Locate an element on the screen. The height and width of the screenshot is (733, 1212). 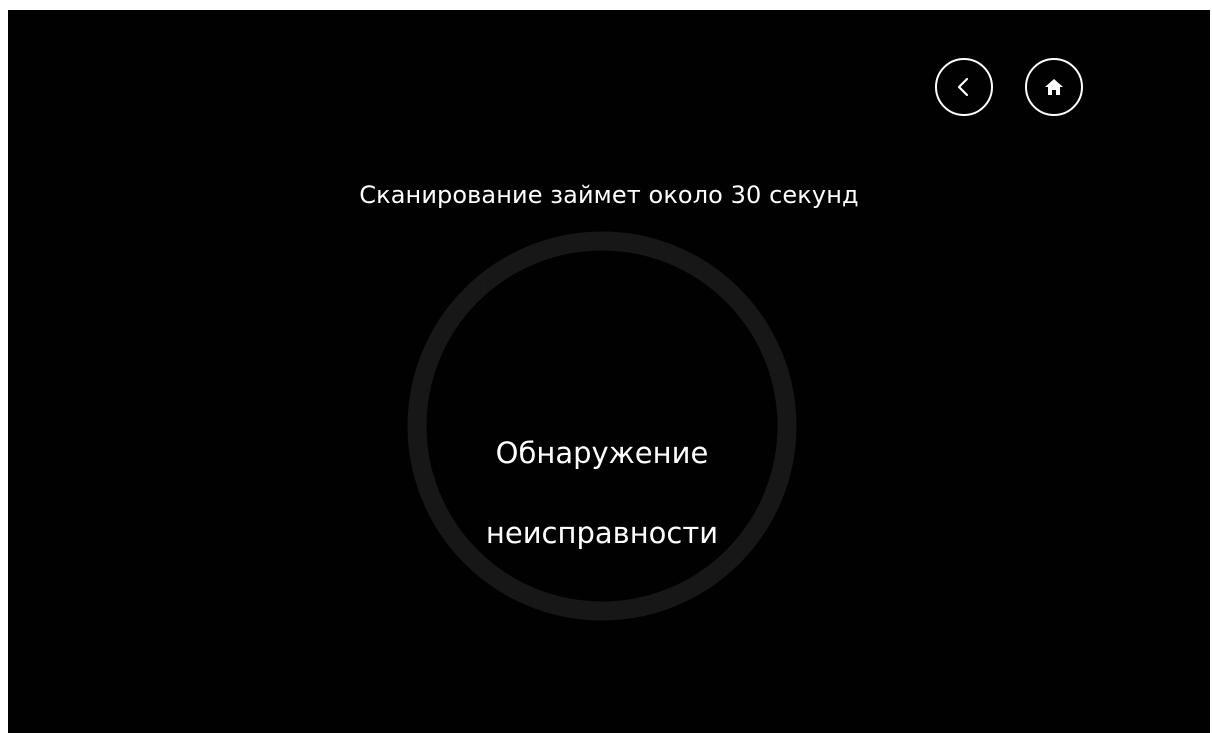
scan-status-text: Обнаружение неисправности is located at coordinates (602, 493).